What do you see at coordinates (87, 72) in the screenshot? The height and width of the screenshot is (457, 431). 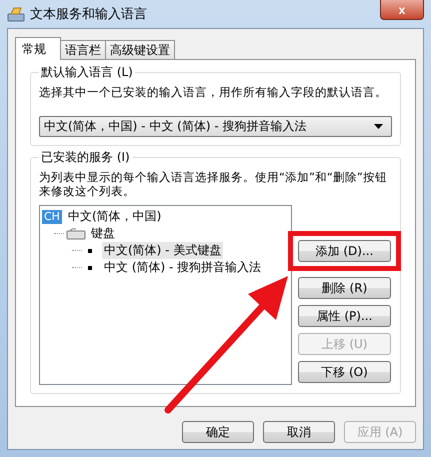 I see `group-title: 默认输入语言 (L)` at bounding box center [87, 72].